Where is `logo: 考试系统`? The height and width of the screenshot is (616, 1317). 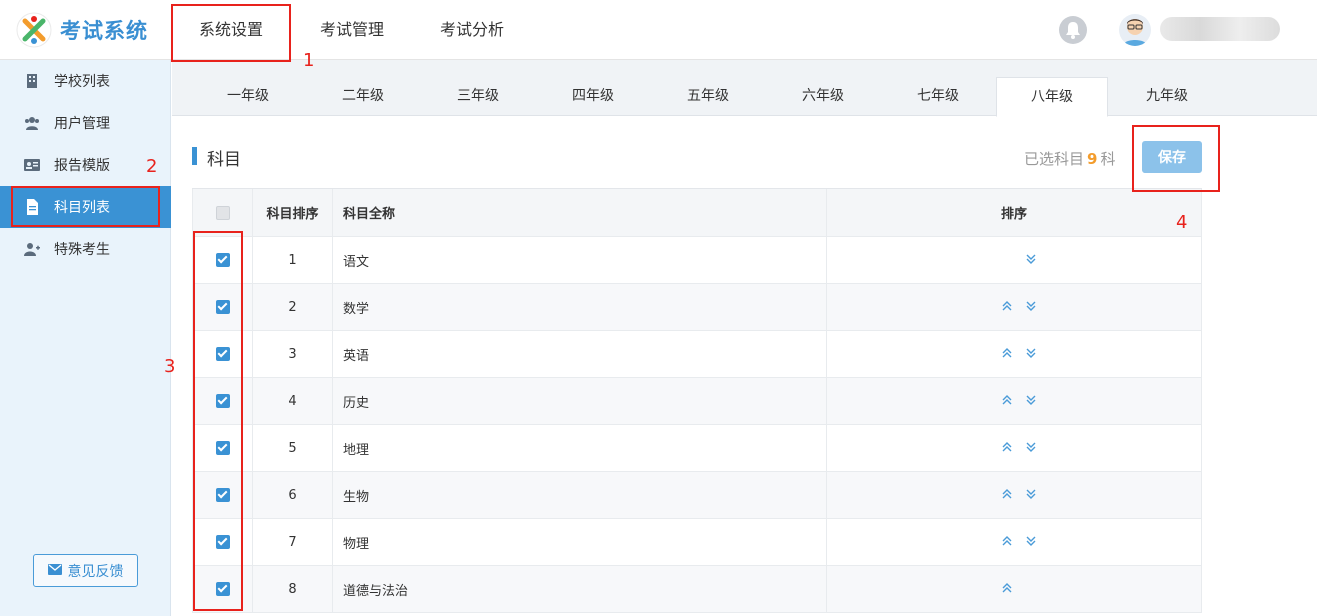
logo: 考试系统 is located at coordinates (82, 30).